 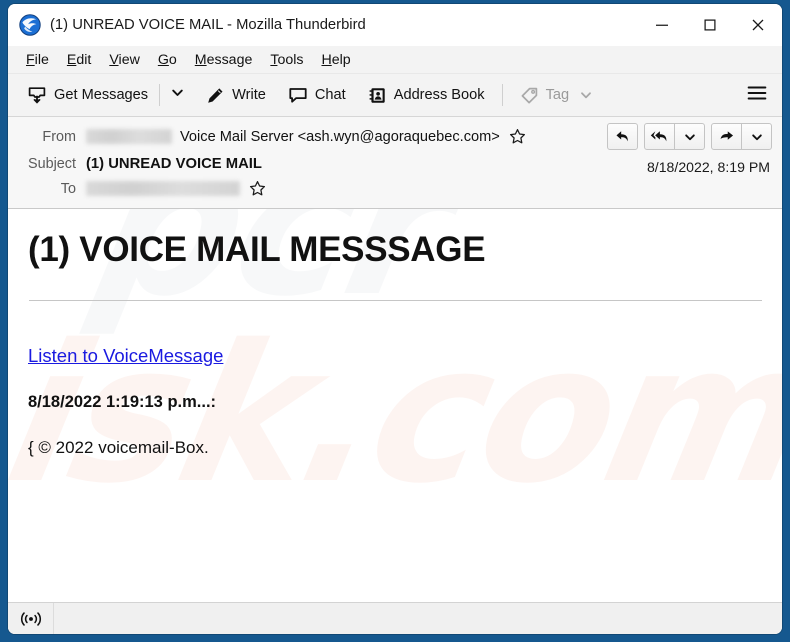 What do you see at coordinates (529, 95) in the screenshot?
I see `tag-icon` at bounding box center [529, 95].